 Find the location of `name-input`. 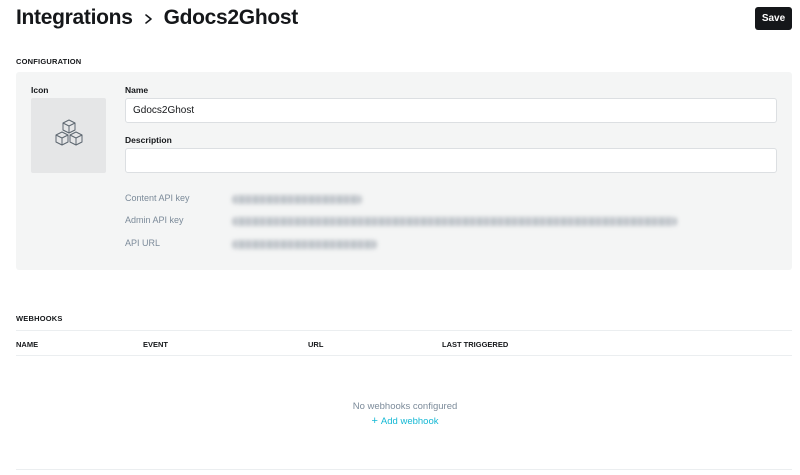

name-input is located at coordinates (451, 110).